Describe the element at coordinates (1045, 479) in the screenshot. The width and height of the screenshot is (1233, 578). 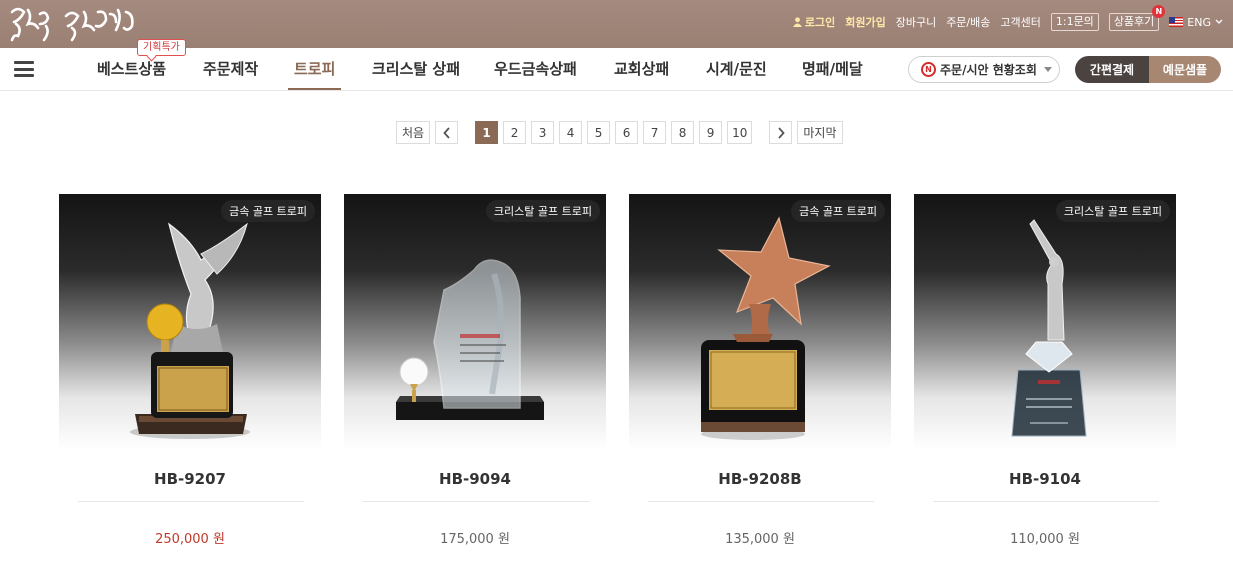
I see `product-code: HB-9104` at that location.